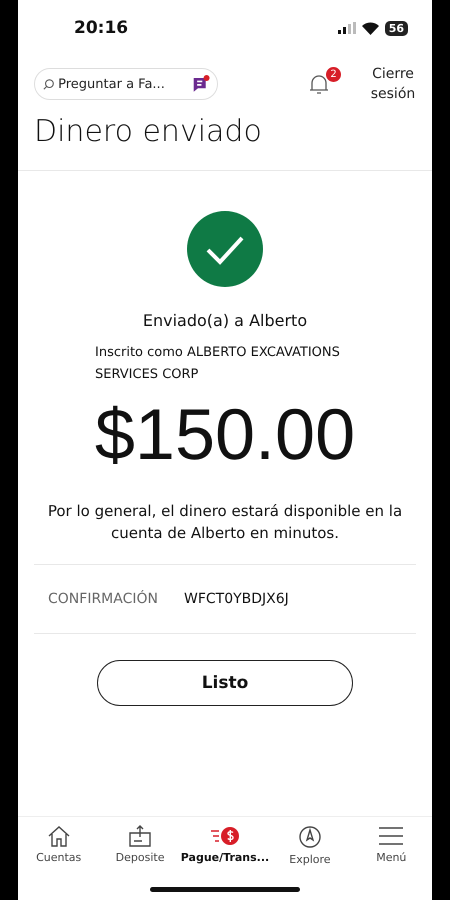 The image size is (450, 900). I want to click on notification-count: 2, so click(333, 74).